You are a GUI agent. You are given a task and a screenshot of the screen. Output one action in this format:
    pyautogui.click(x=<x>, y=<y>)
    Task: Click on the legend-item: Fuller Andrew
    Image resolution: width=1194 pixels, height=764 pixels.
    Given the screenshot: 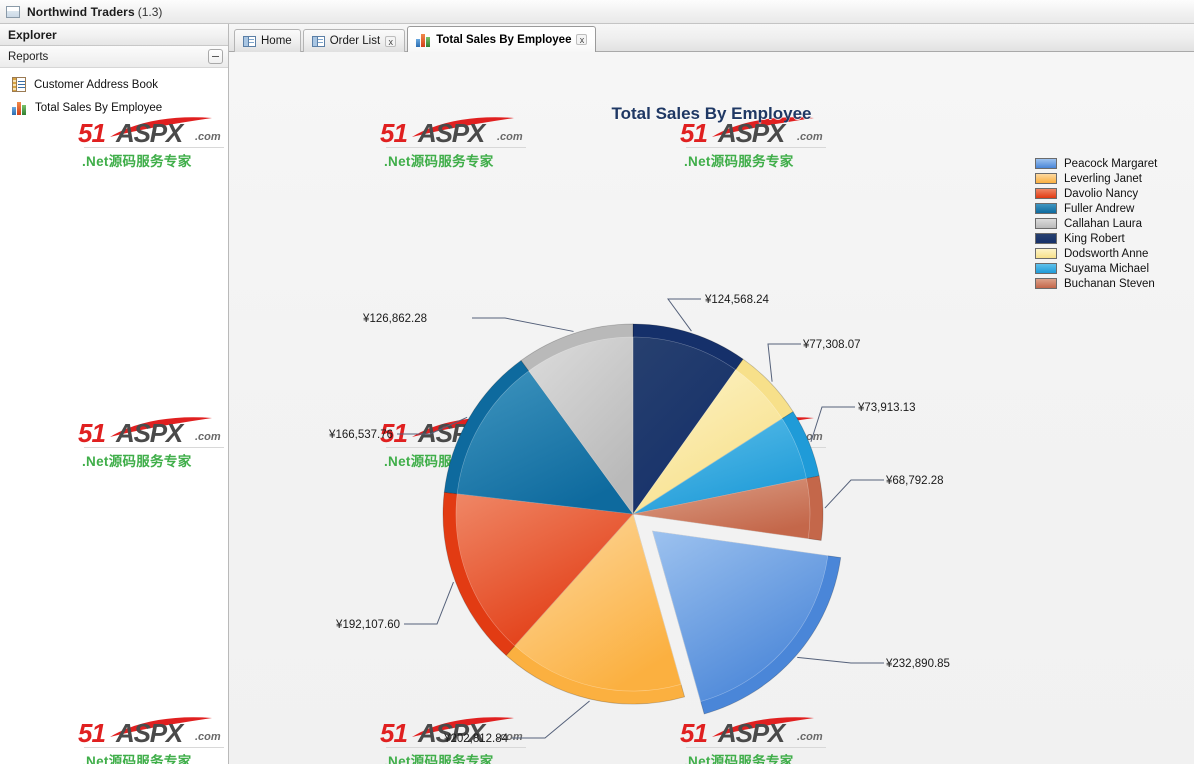 What is the action you would take?
    pyautogui.click(x=1096, y=208)
    